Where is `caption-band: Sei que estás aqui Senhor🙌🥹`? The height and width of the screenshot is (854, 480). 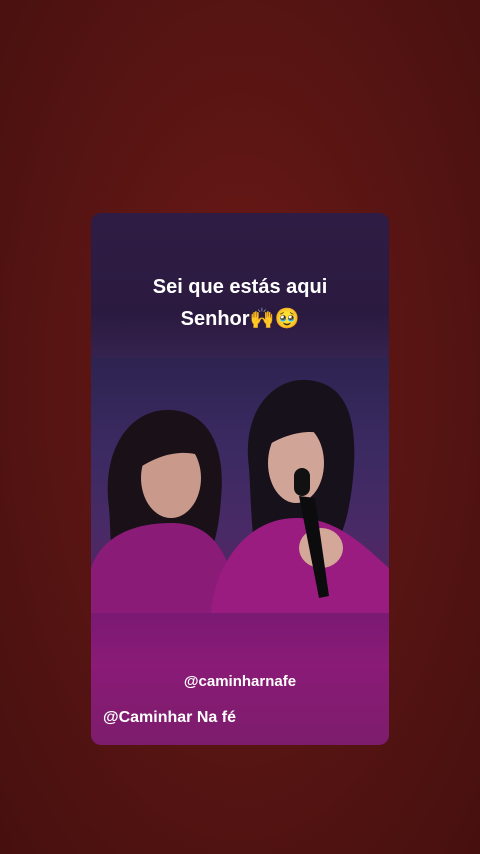
caption-band: Sei que estás aqui Senhor🙌🥹 is located at coordinates (240, 285).